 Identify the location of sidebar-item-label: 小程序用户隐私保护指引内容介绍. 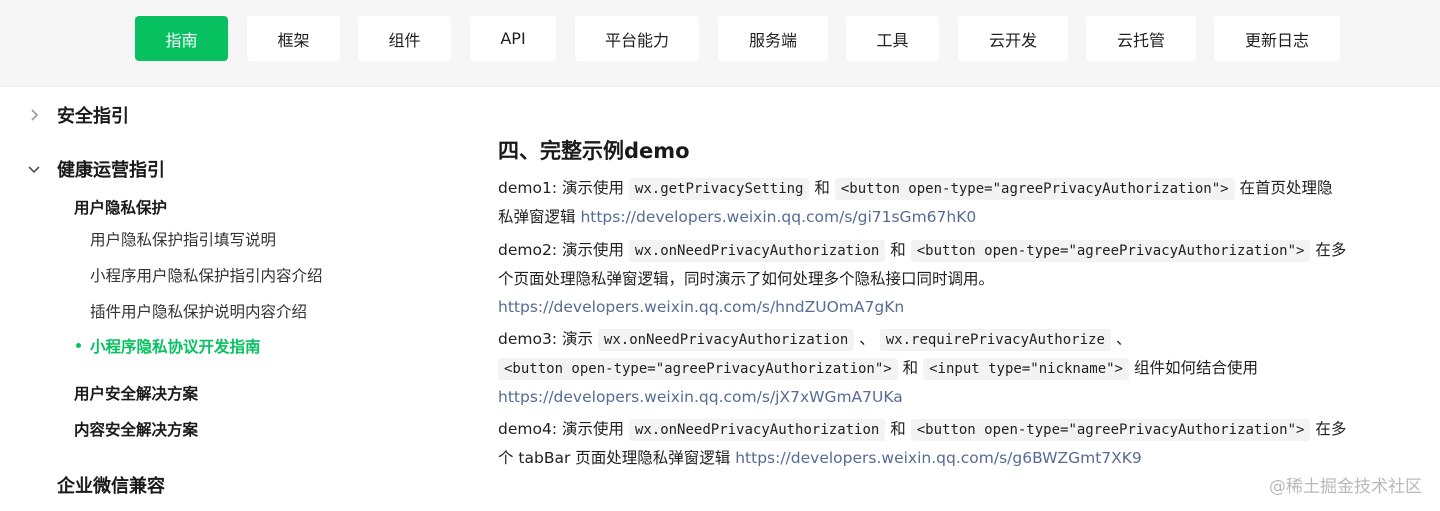
(206, 276).